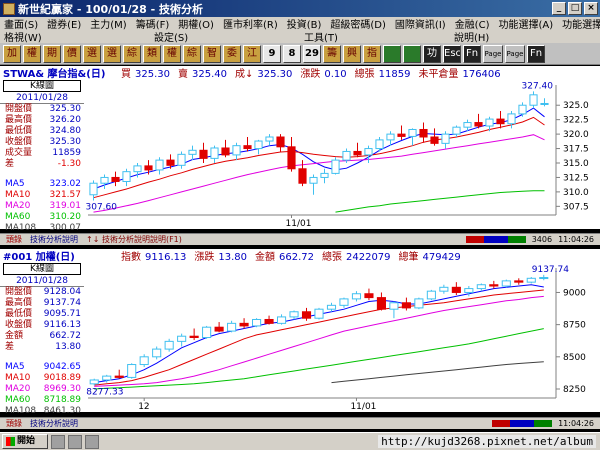 This screenshot has height=450, width=600. What do you see at coordinates (440, 201) in the screenshot?
I see `ma-line-ma60` at bounding box center [440, 201].